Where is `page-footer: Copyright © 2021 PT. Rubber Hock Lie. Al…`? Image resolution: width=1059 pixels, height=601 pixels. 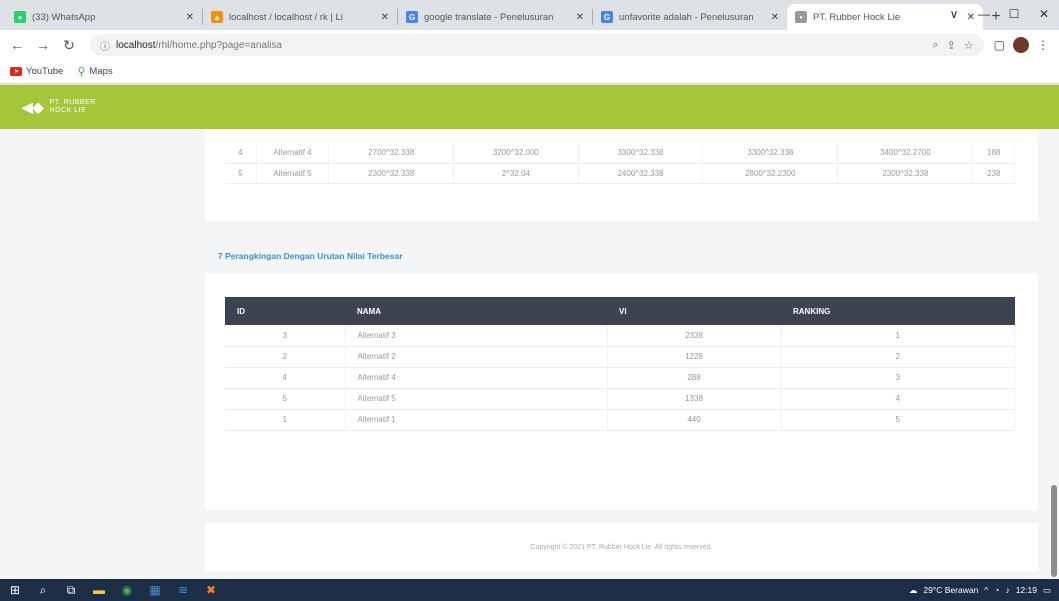
page-footer: Copyright © 2021 PT. Rubber Hock Lie. Al… is located at coordinates (621, 547).